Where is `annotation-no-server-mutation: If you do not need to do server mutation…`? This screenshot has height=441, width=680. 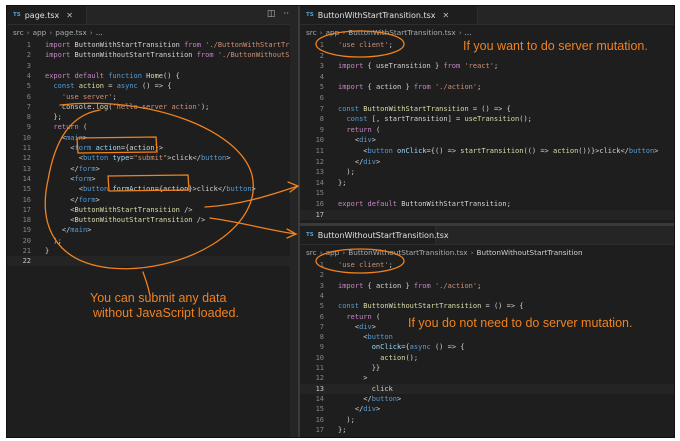 annotation-no-server-mutation: If you do not need to do server mutation… is located at coordinates (520, 323).